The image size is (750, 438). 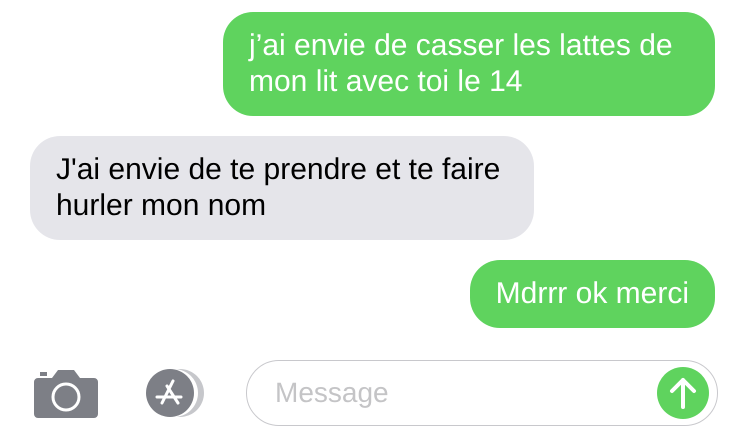 I want to click on message-bubble: Mdrrr ok merci, so click(x=592, y=294).